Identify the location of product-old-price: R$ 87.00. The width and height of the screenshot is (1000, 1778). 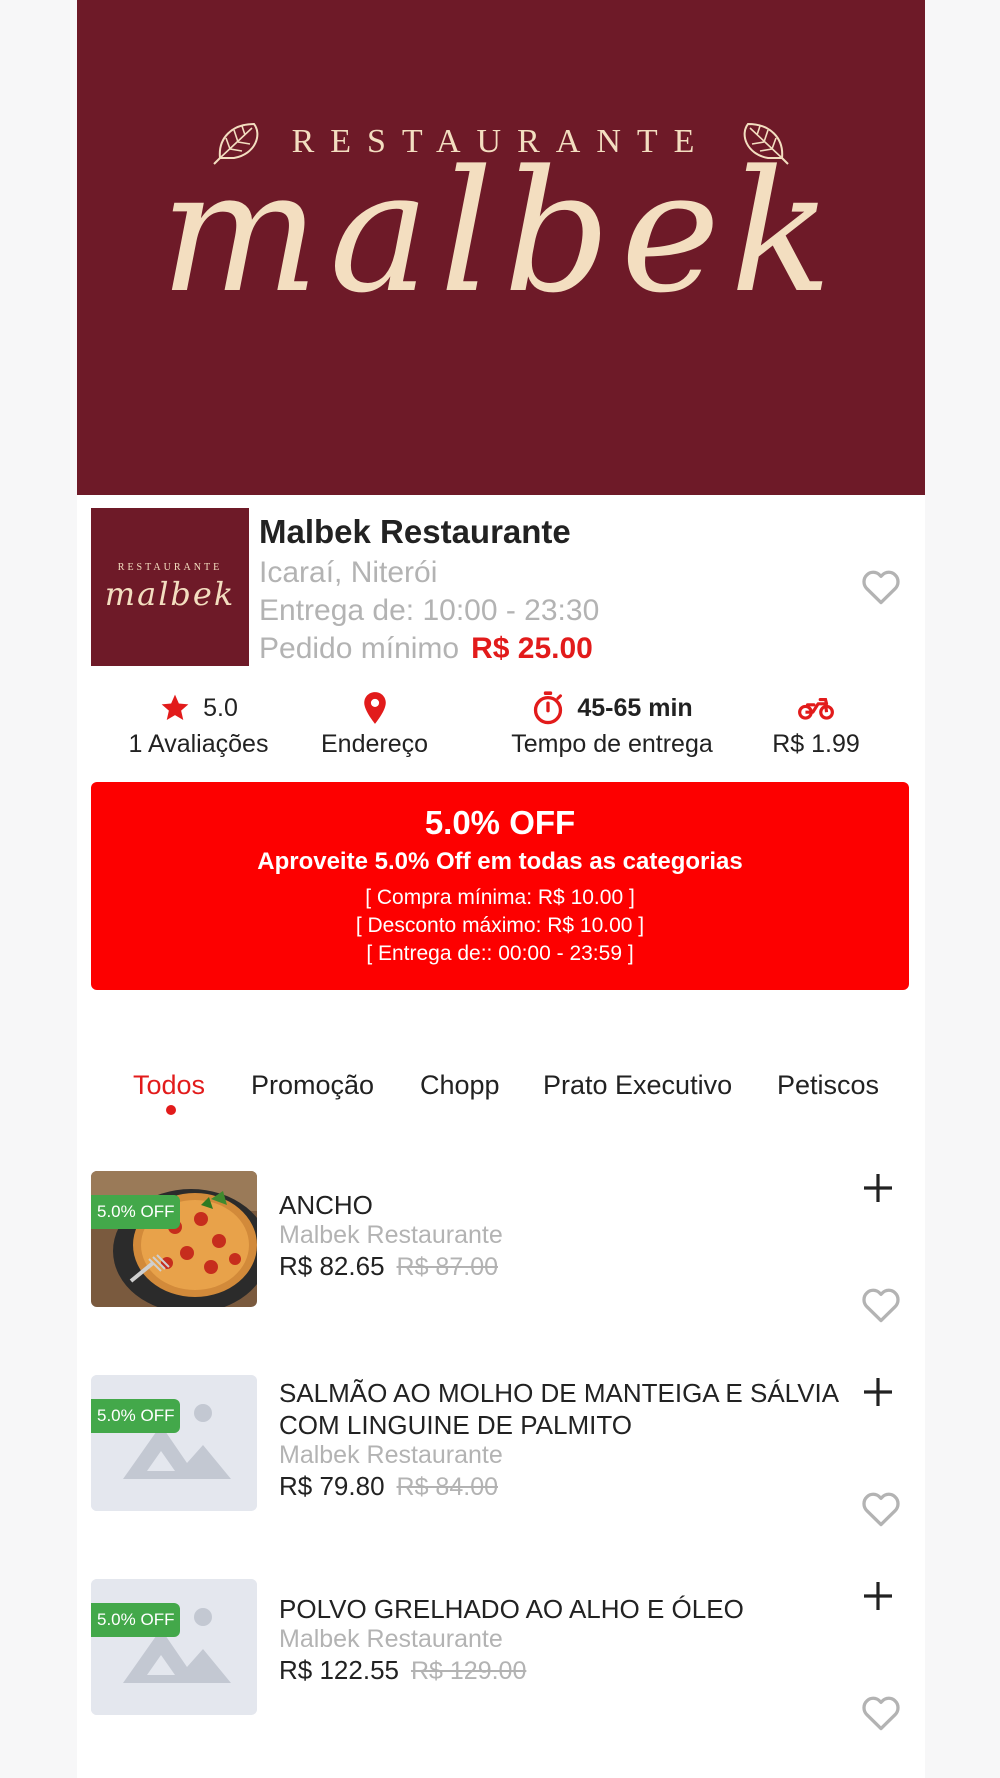
(447, 1267).